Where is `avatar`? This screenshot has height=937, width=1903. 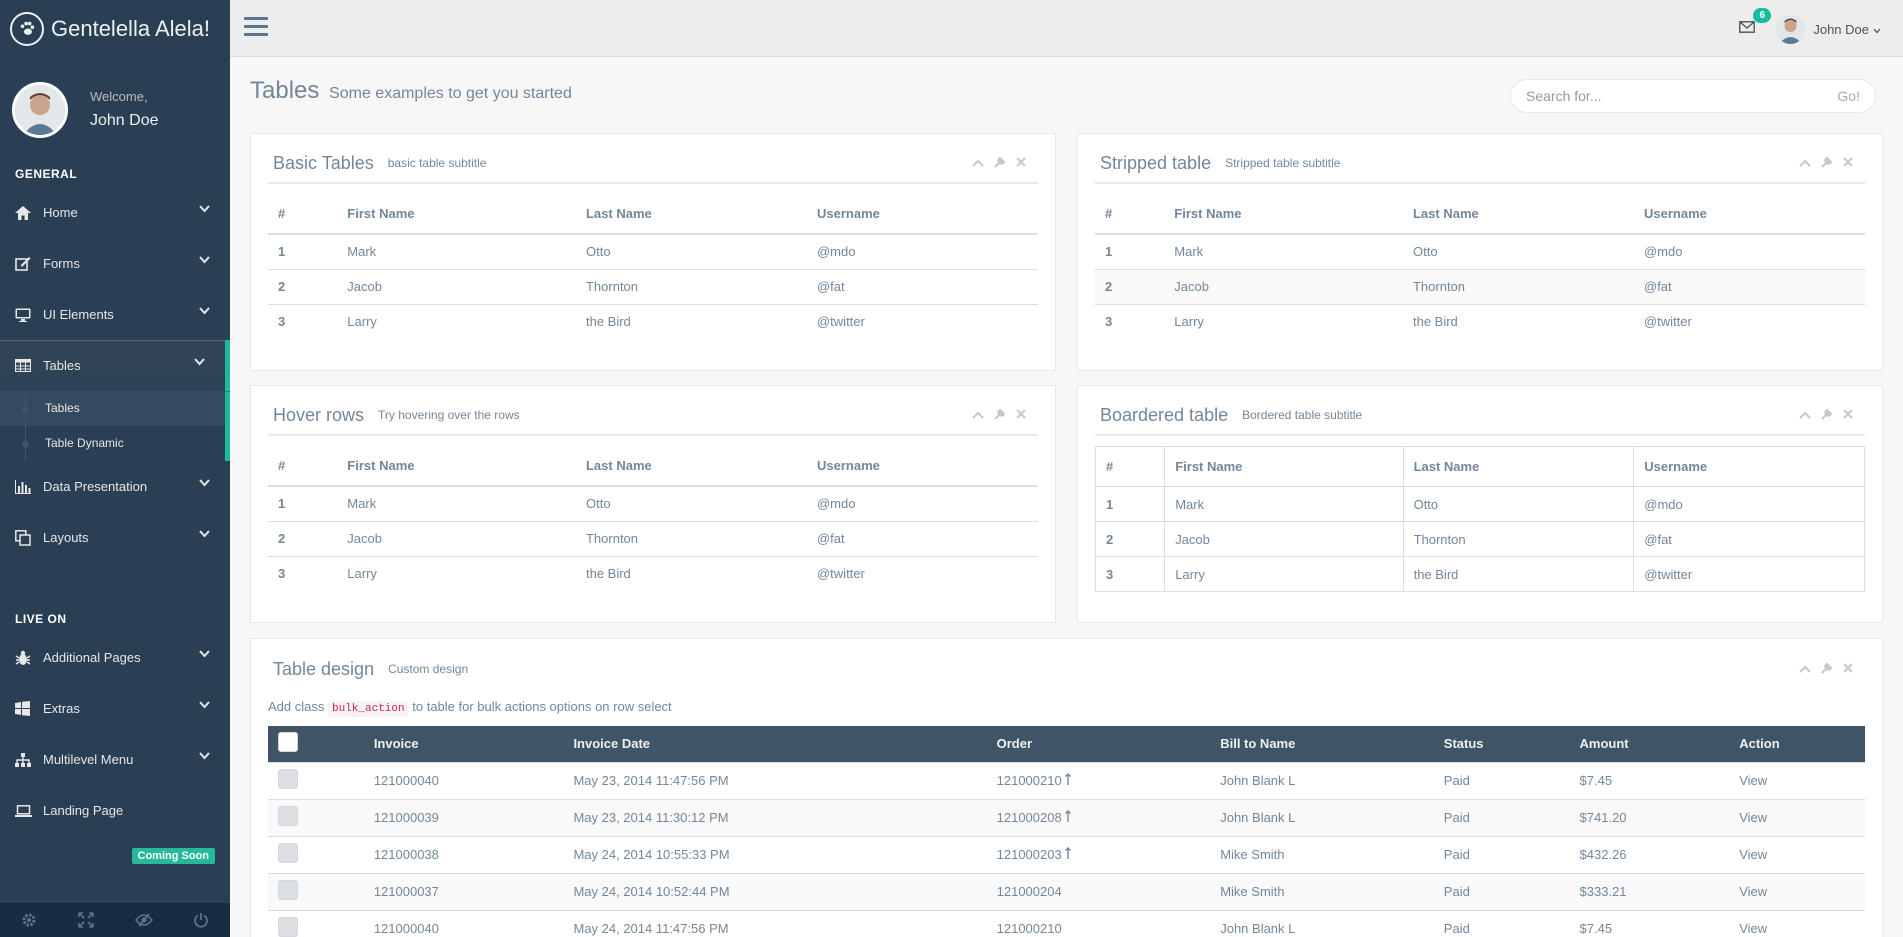 avatar is located at coordinates (40, 109).